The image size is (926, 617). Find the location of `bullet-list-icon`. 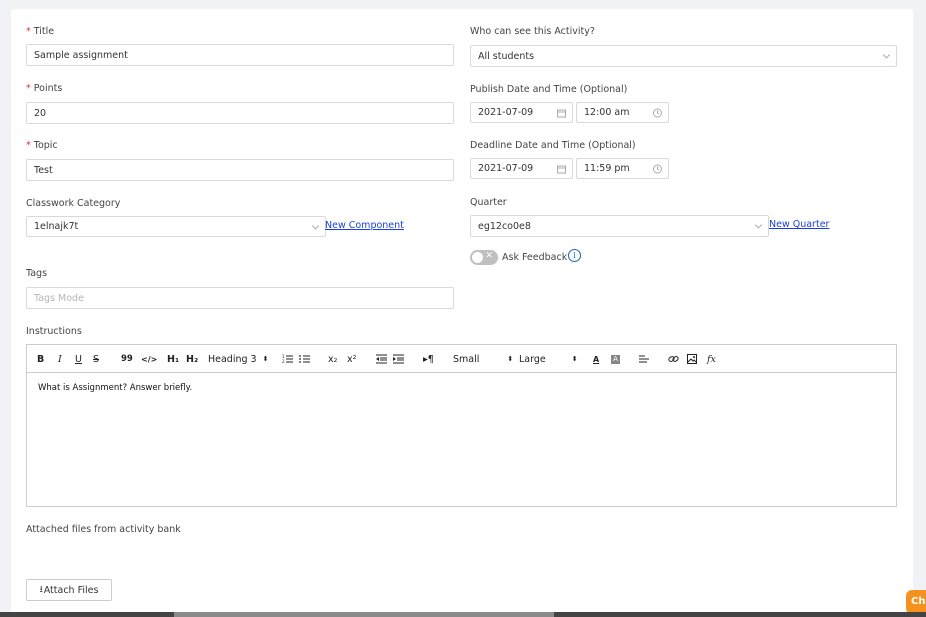

bullet-list-icon is located at coordinates (304, 359).